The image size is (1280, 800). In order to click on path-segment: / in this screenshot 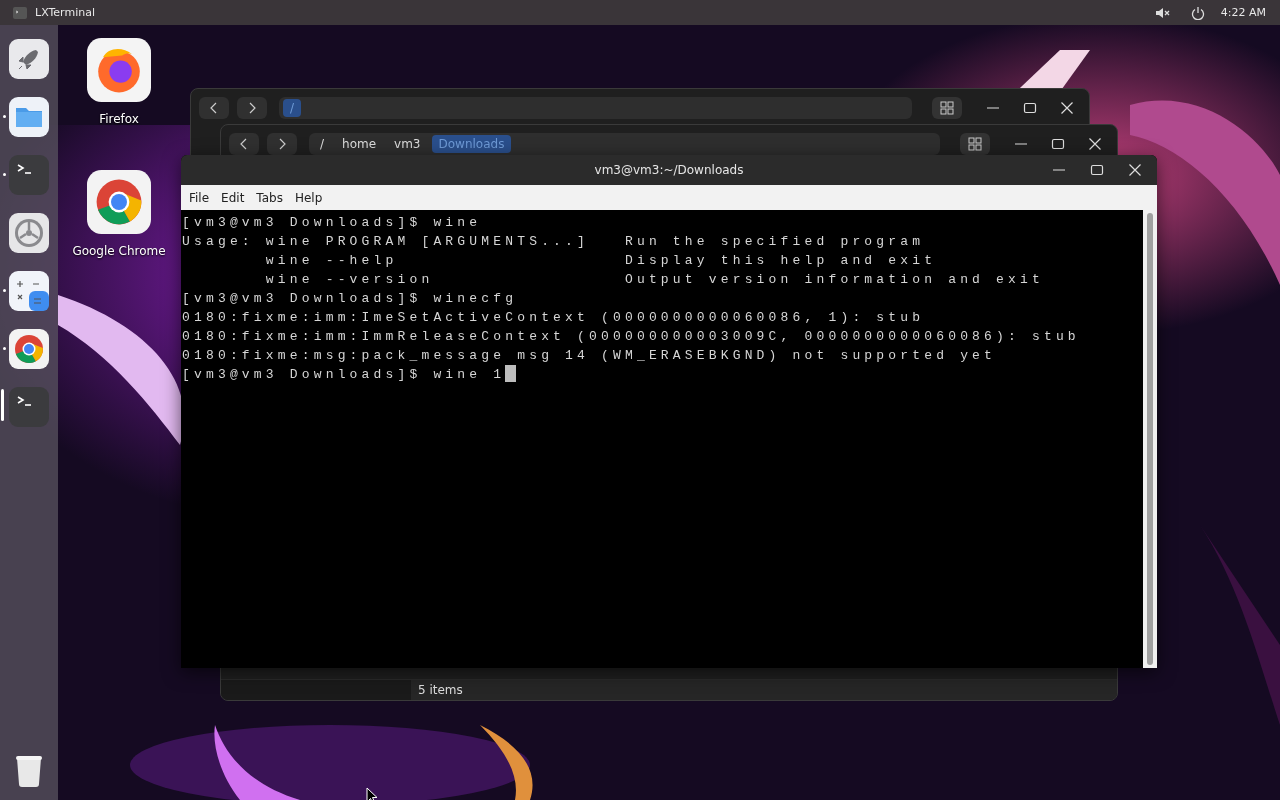, I will do `click(322, 144)`.